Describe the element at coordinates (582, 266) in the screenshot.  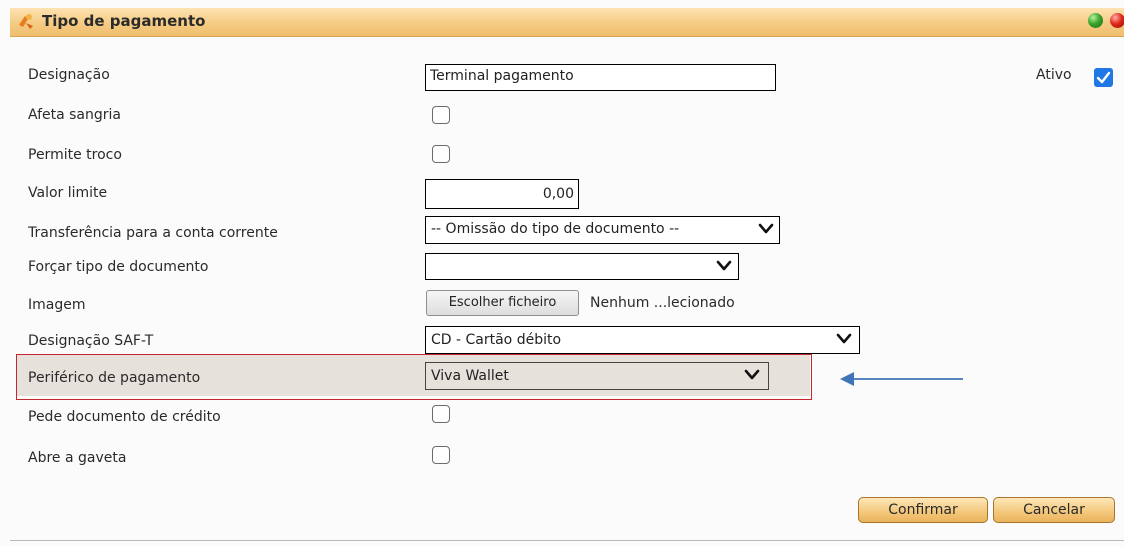
I see `forcar-tipo-select` at that location.